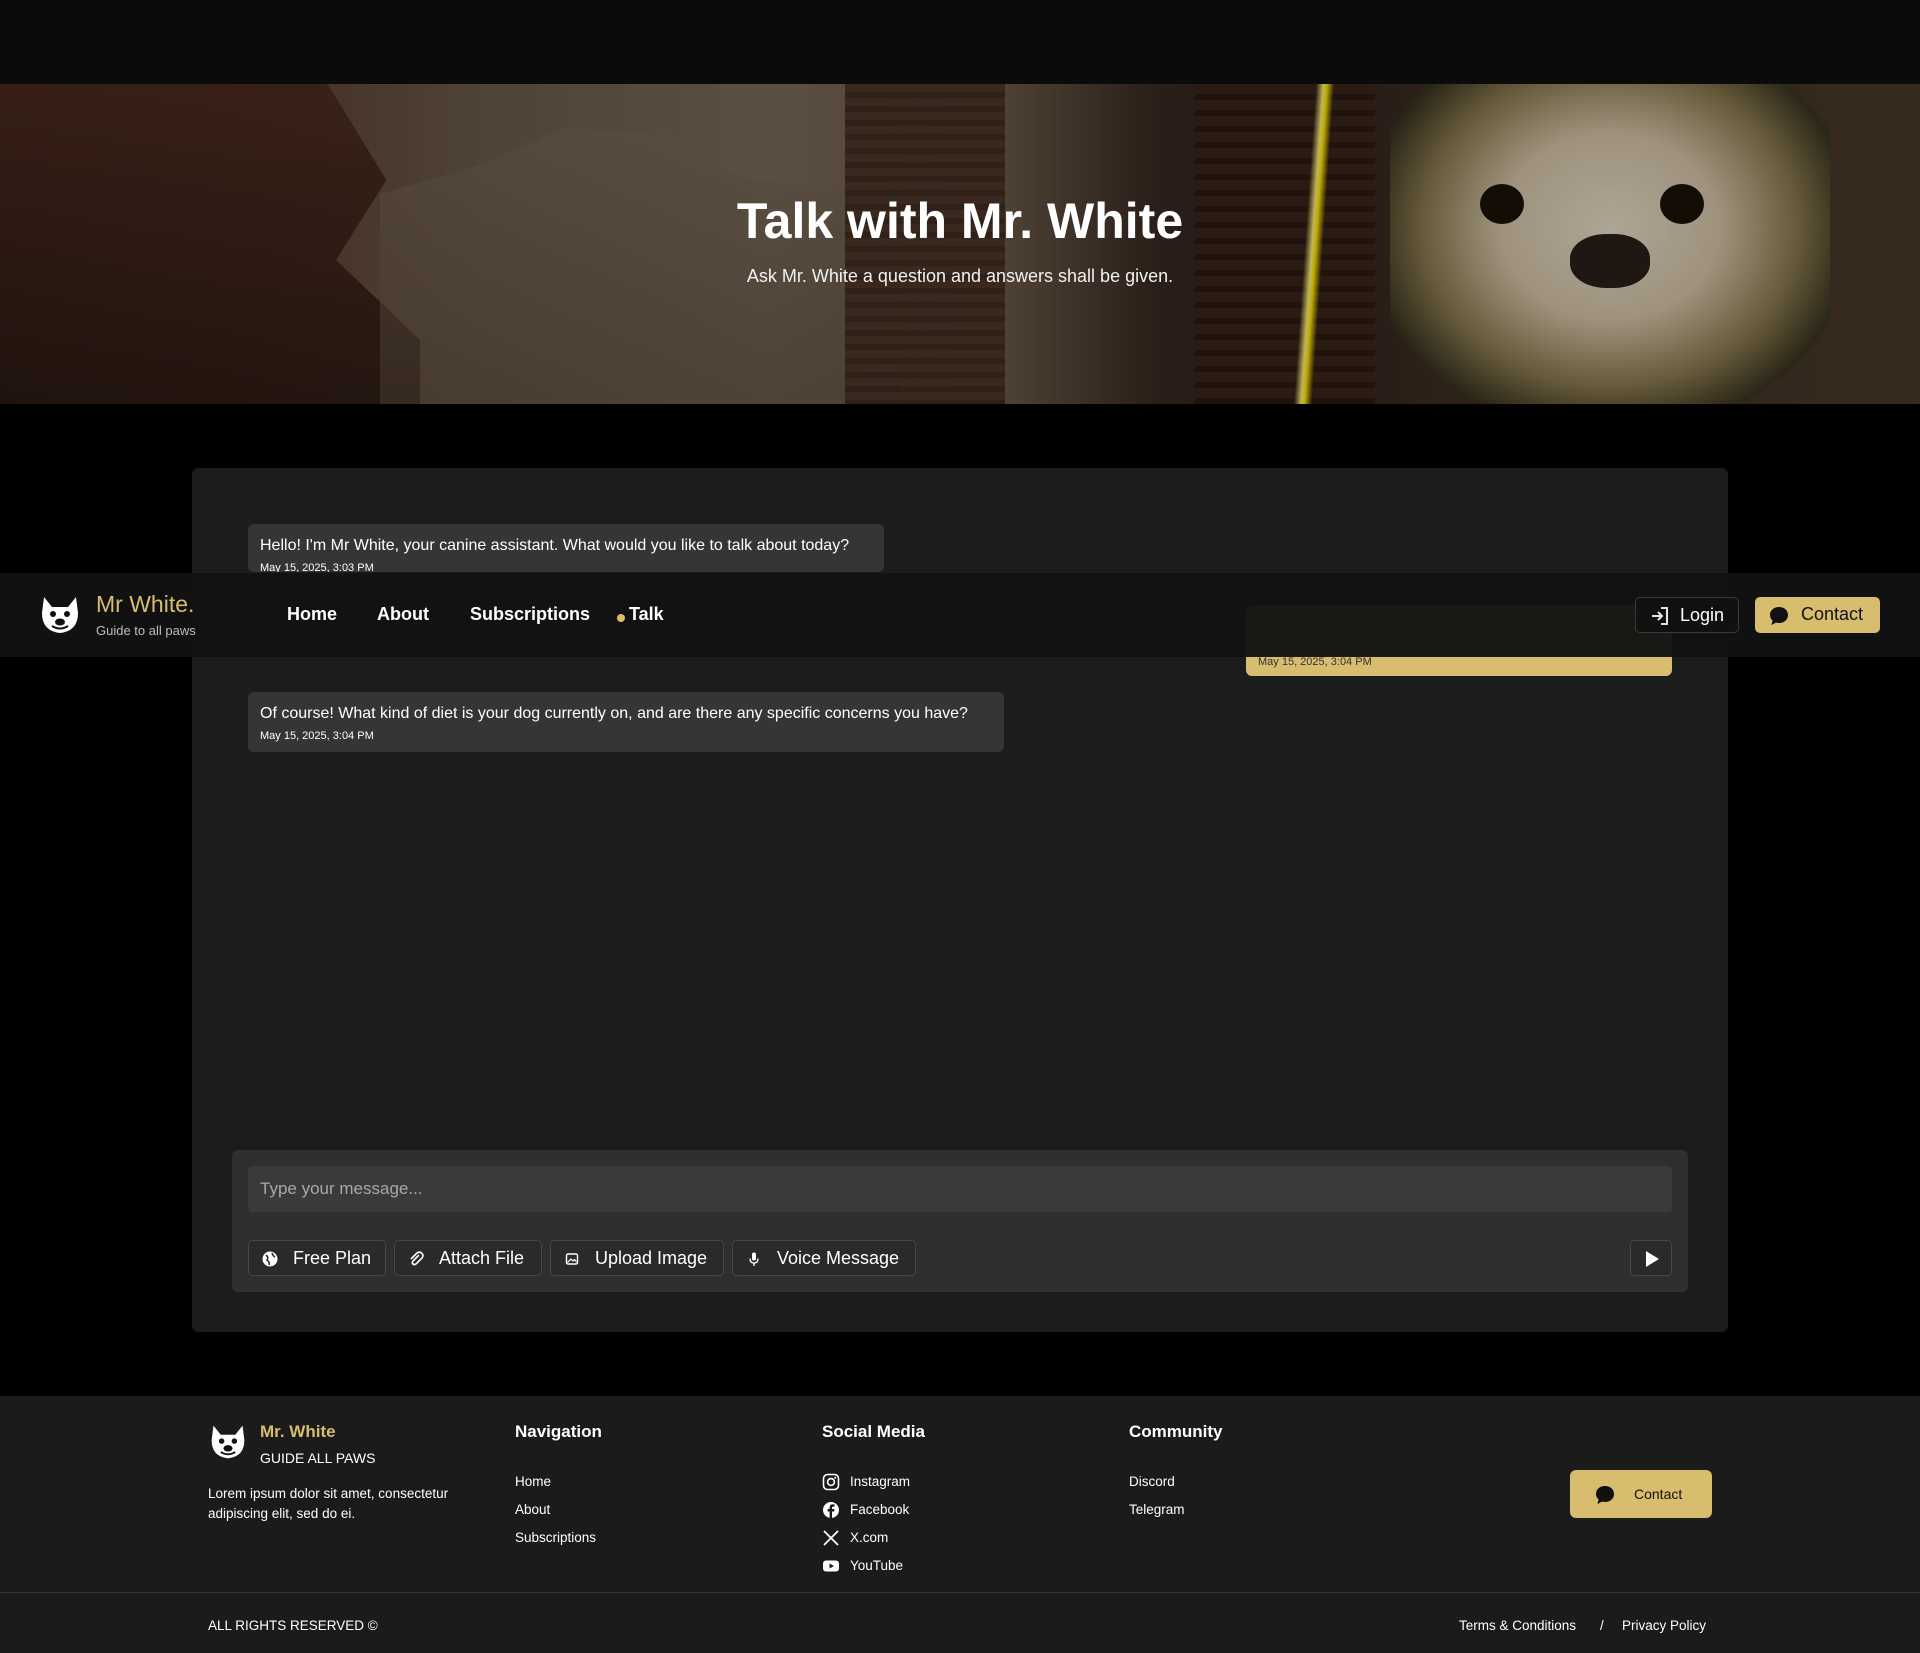 This screenshot has width=1920, height=1653. What do you see at coordinates (873, 1431) in the screenshot?
I see `footer-social-title: Social Media` at bounding box center [873, 1431].